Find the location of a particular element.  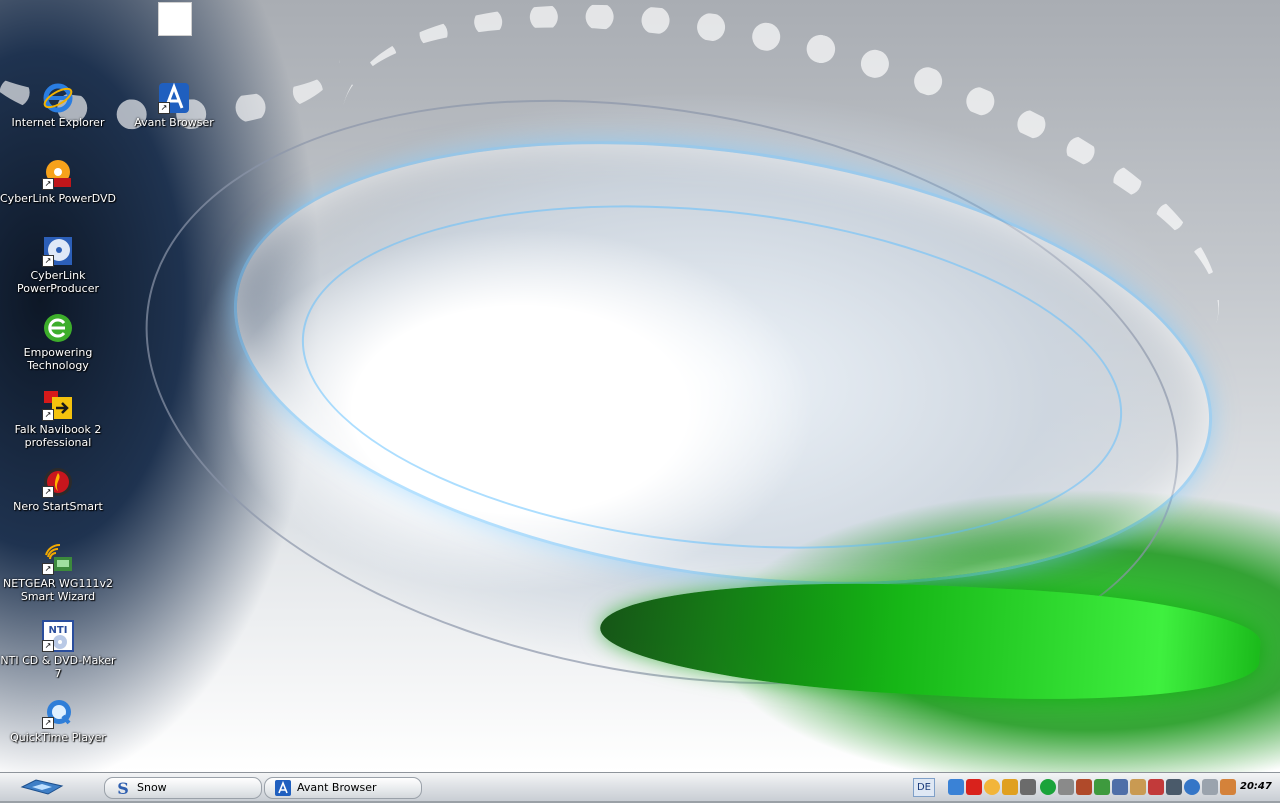

snow-app-icon: S is located at coordinates (123, 788).